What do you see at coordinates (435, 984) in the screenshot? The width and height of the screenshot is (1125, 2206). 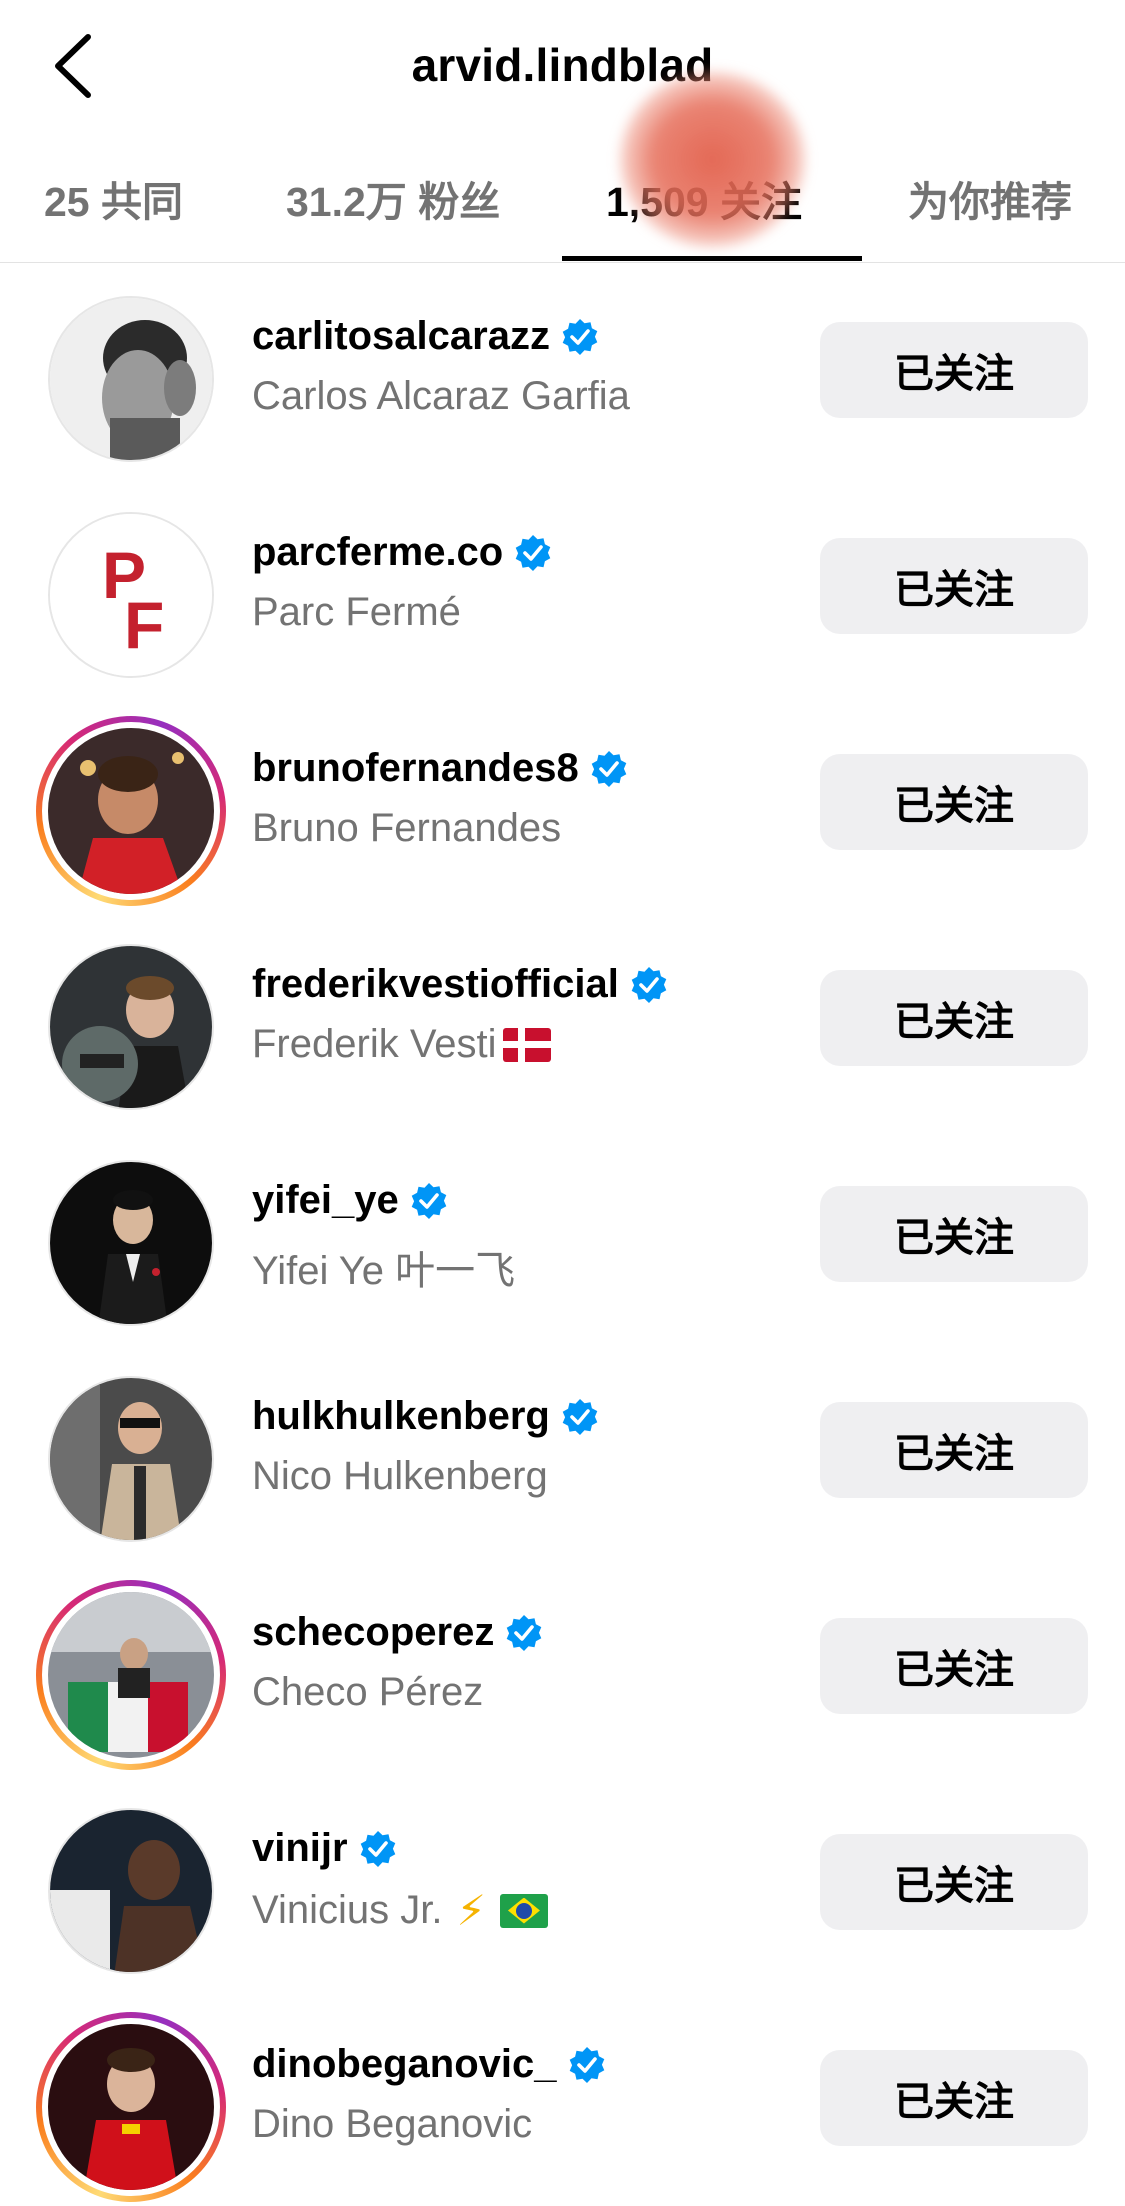 I see `username-text: frederikvestiofficial` at bounding box center [435, 984].